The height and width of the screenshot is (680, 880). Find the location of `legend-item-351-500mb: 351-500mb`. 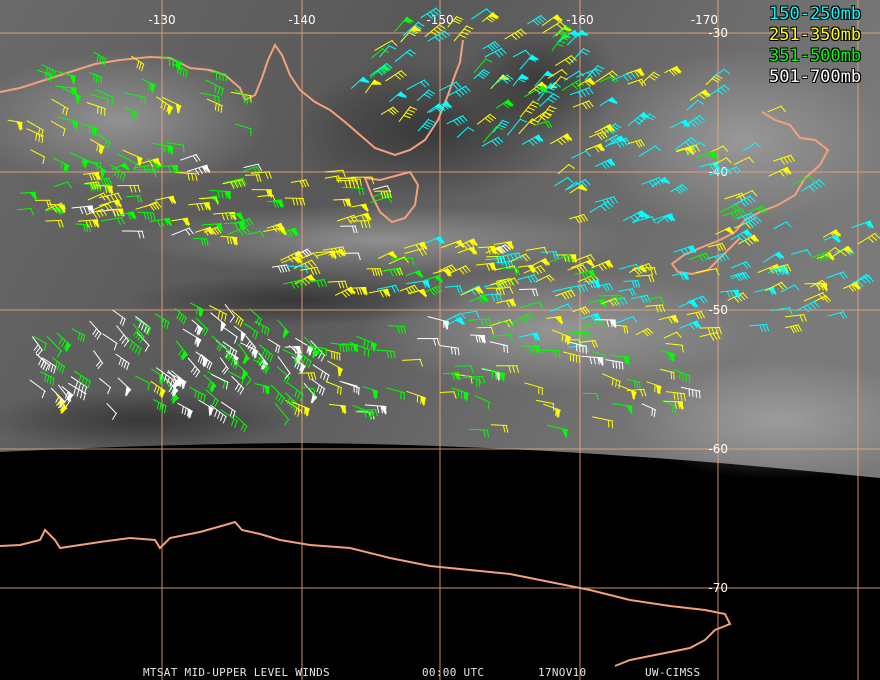

legend-item-351-500mb: 351-500mb is located at coordinates (815, 56).